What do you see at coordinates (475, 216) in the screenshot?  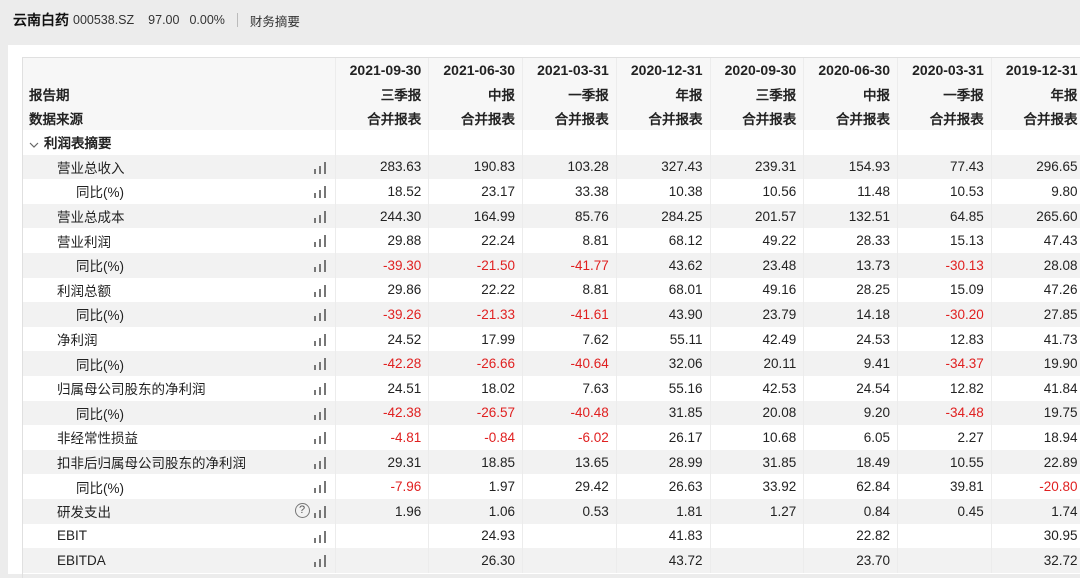 I see `value-cell: 164.99` at bounding box center [475, 216].